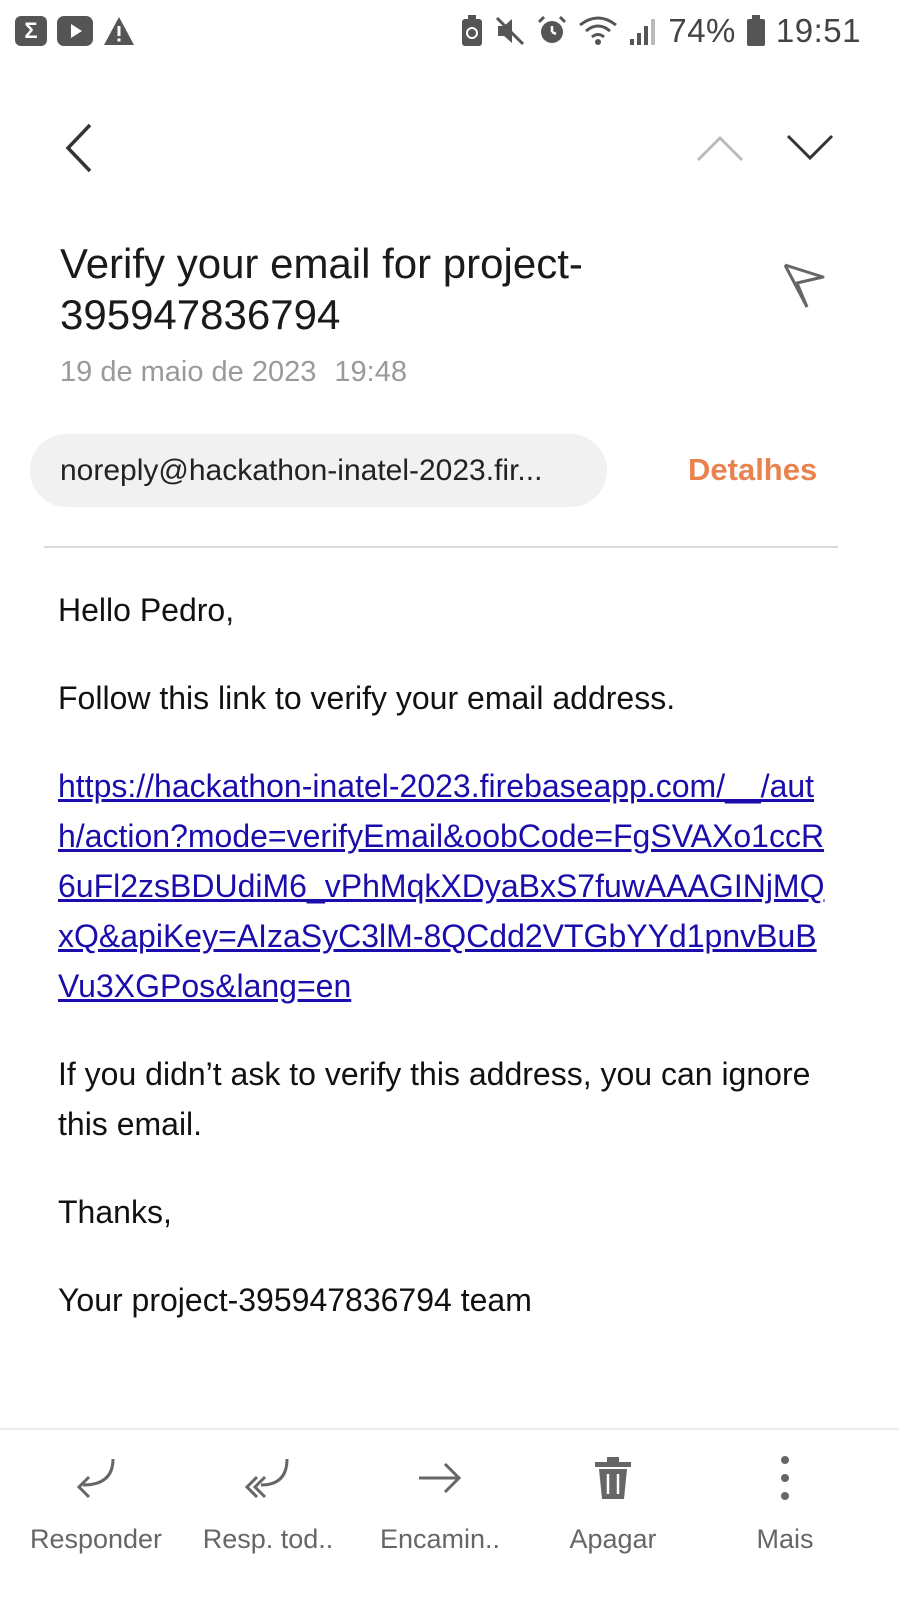 This screenshot has width=899, height=1599. I want to click on forward-button: Encamin.., so click(440, 1503).